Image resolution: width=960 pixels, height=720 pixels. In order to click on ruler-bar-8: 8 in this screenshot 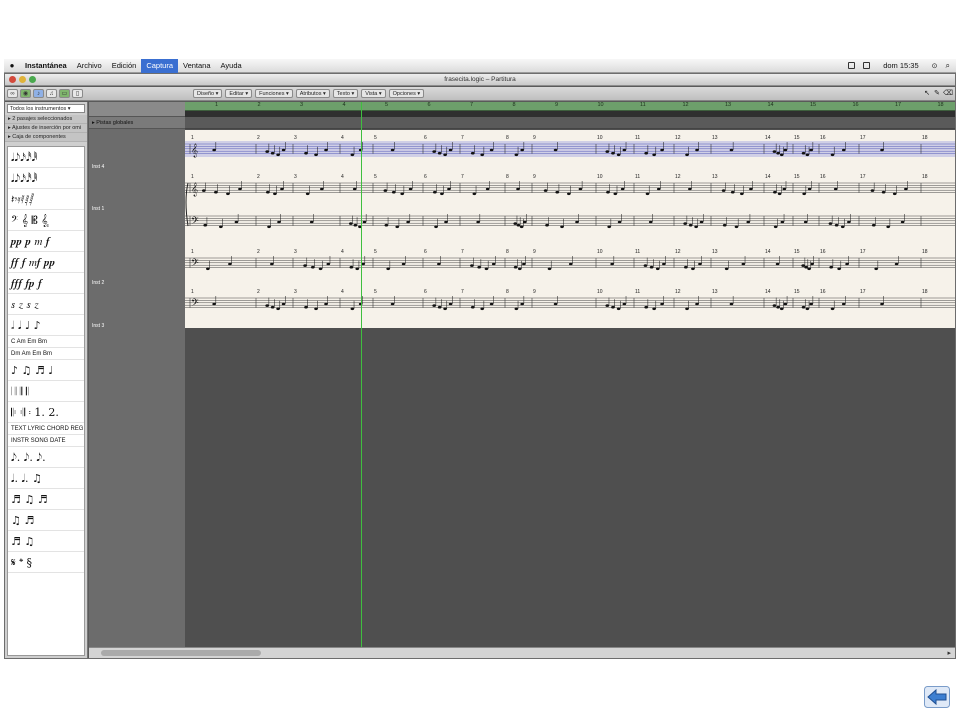, I will do `click(514, 105)`.